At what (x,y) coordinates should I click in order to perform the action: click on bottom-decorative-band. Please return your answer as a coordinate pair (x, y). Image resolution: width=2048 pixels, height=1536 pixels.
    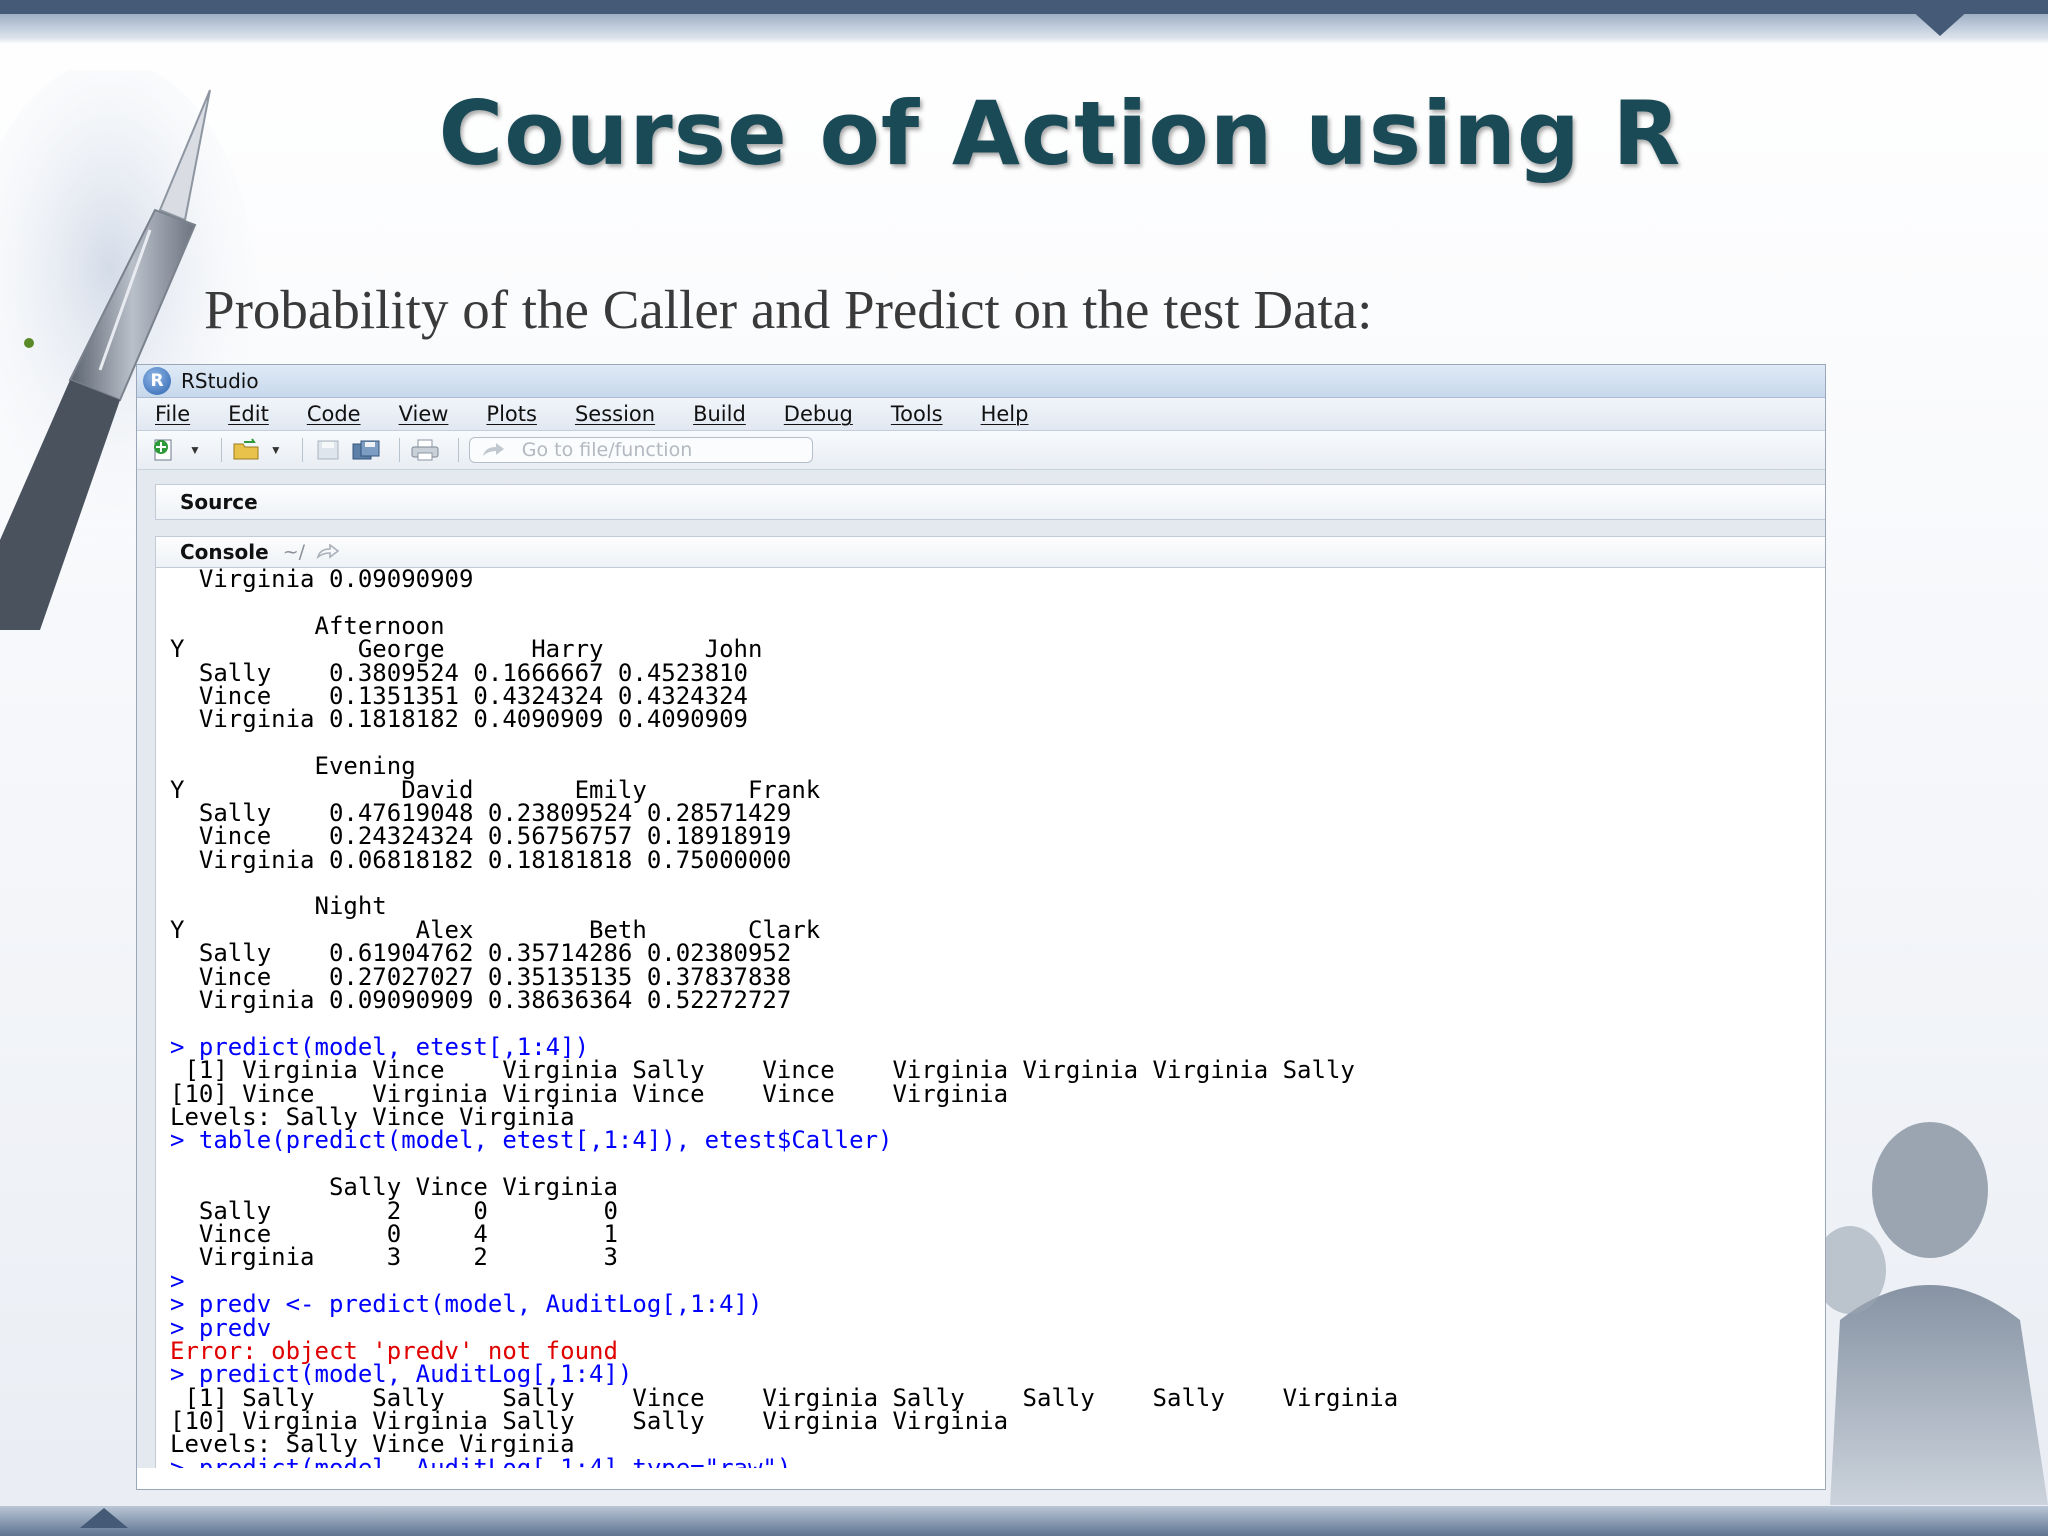
    Looking at the image, I should click on (1024, 1521).